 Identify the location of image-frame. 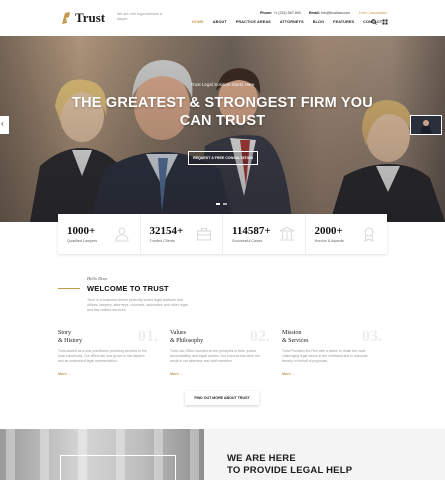
(118, 467).